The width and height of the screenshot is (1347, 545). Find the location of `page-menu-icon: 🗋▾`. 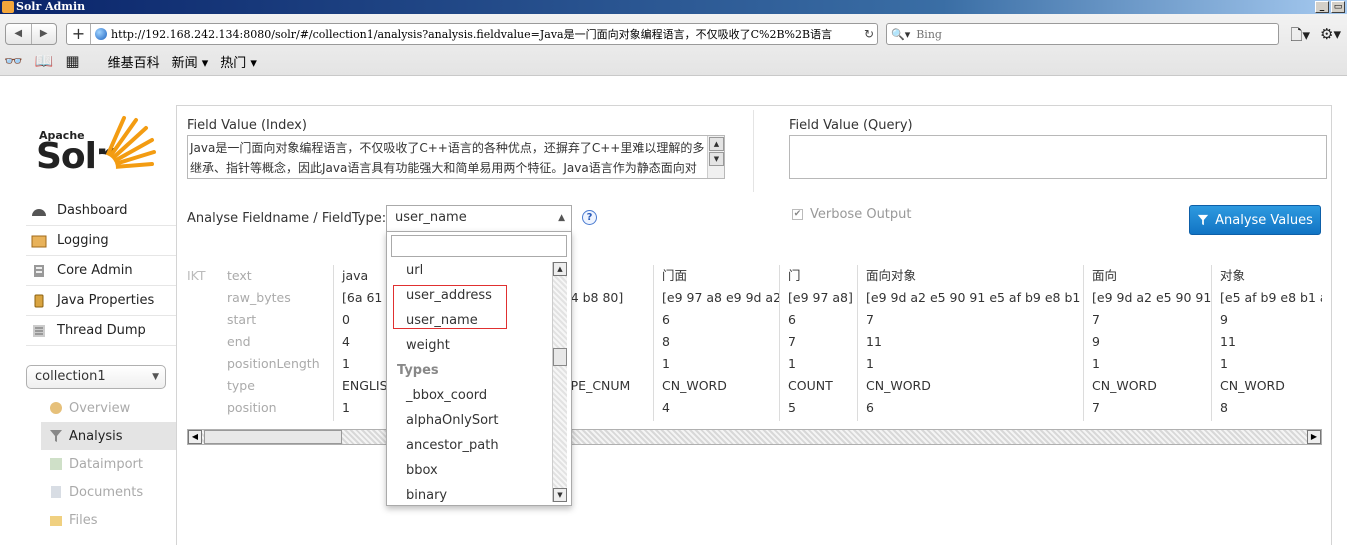

page-menu-icon: 🗋▾ is located at coordinates (1300, 37).